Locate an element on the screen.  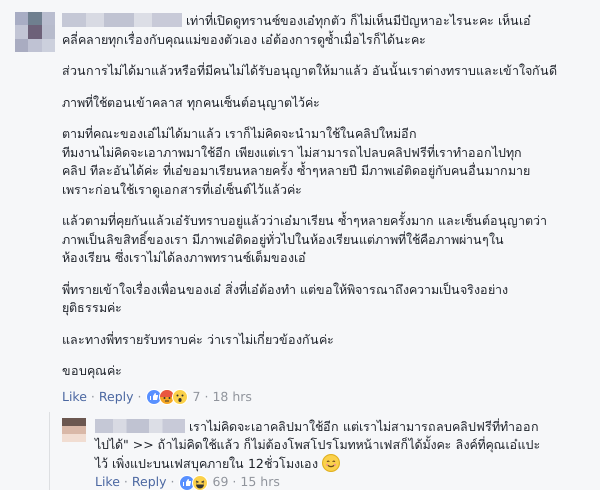
reaction-count: 7 is located at coordinates (196, 397).